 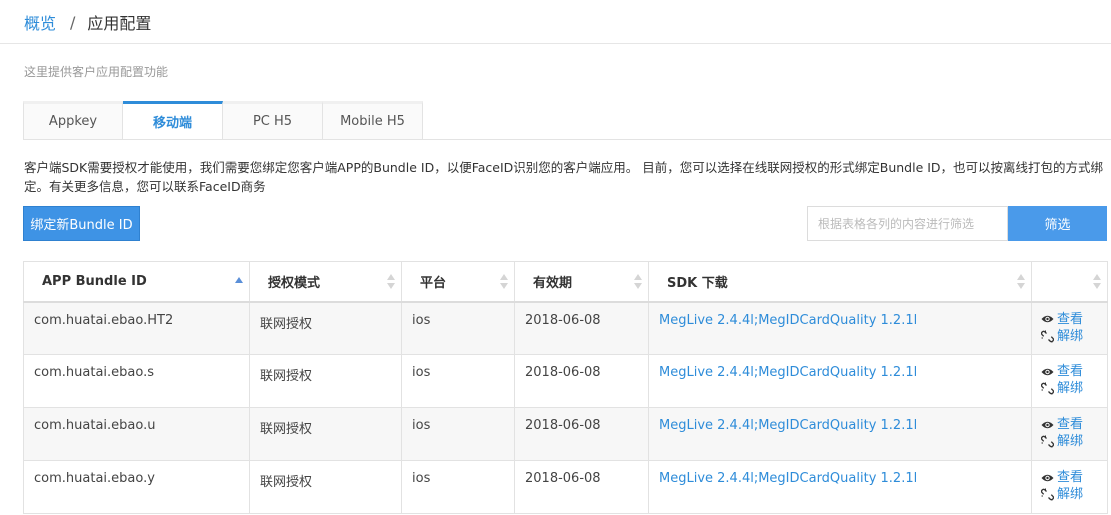 I want to click on column-header-auth-mode: 授权模式, so click(x=325, y=282).